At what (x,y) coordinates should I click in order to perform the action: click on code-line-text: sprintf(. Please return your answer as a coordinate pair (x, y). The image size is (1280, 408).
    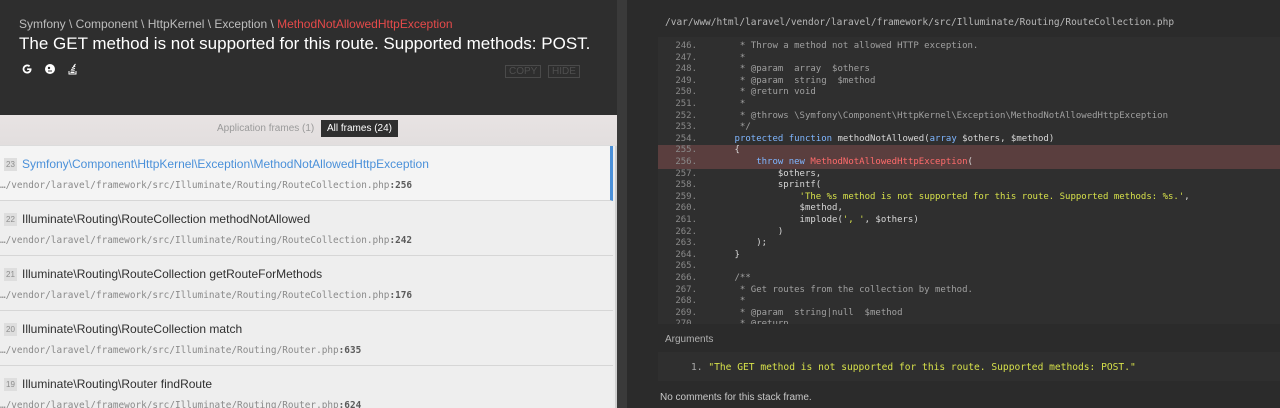
    Looking at the image, I should click on (767, 185).